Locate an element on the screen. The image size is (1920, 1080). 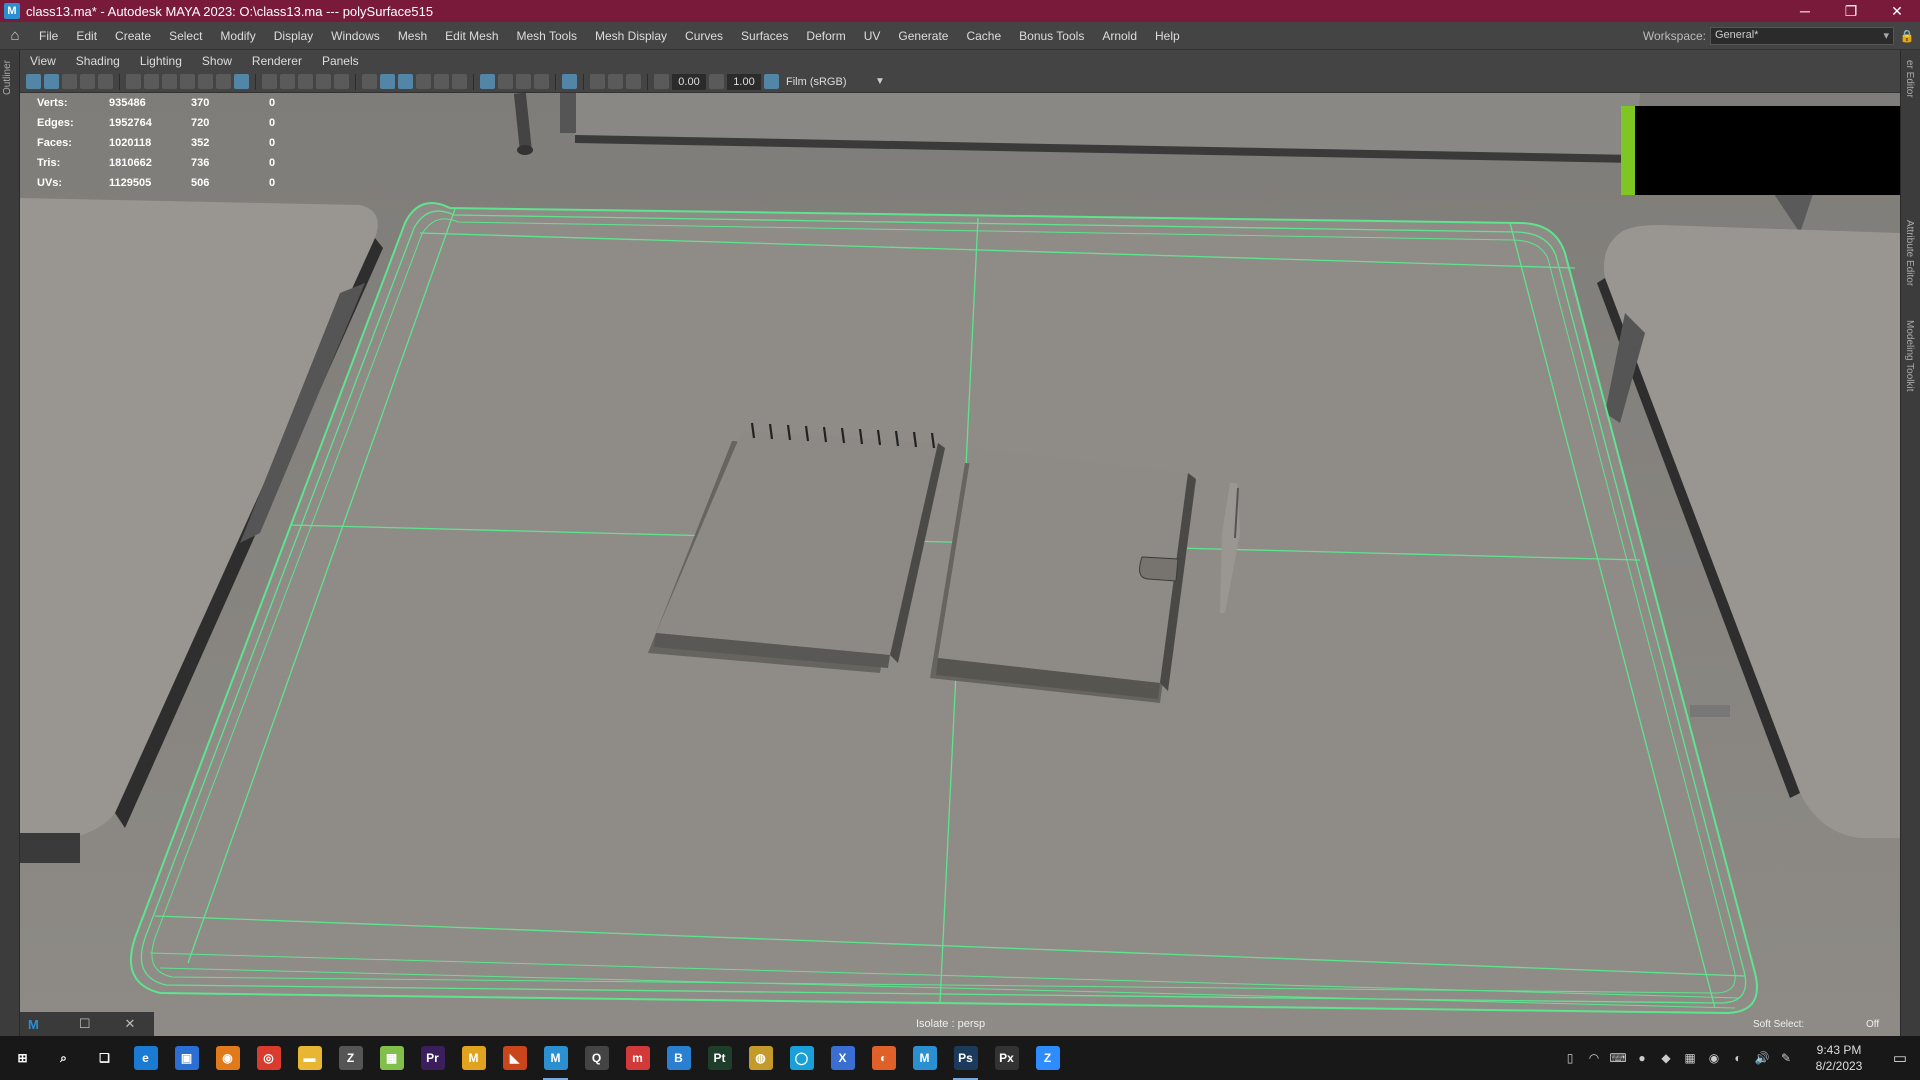
light-bulb-icon is located at coordinates (459, 81).